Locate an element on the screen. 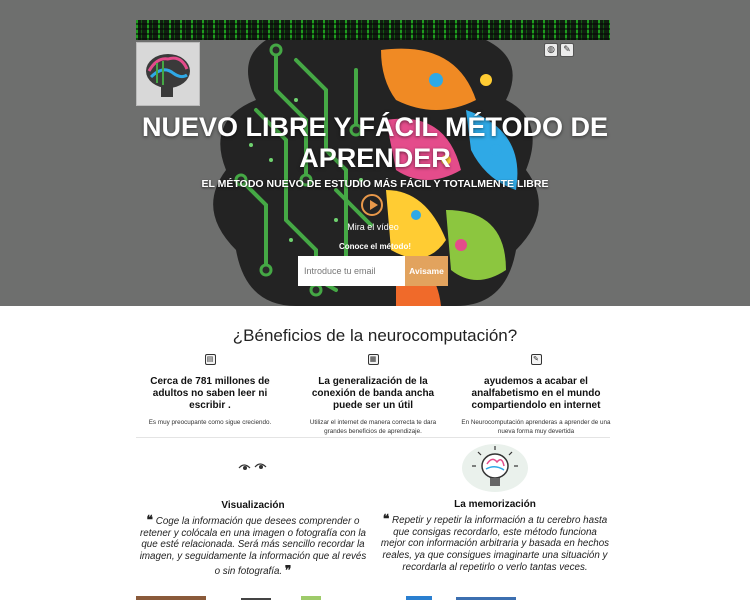 The image size is (750, 600). pencil-icon: ✎ is located at coordinates (536, 359).